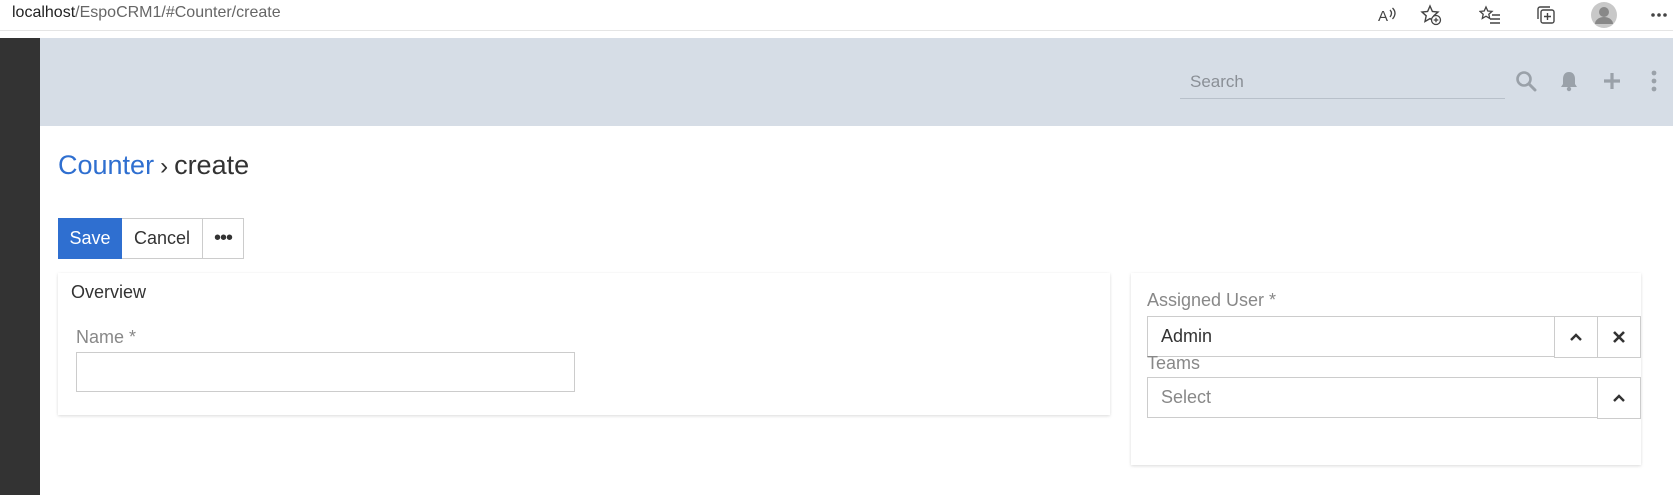 The image size is (1673, 495). I want to click on breadcrumb: Counter › create, so click(153, 165).